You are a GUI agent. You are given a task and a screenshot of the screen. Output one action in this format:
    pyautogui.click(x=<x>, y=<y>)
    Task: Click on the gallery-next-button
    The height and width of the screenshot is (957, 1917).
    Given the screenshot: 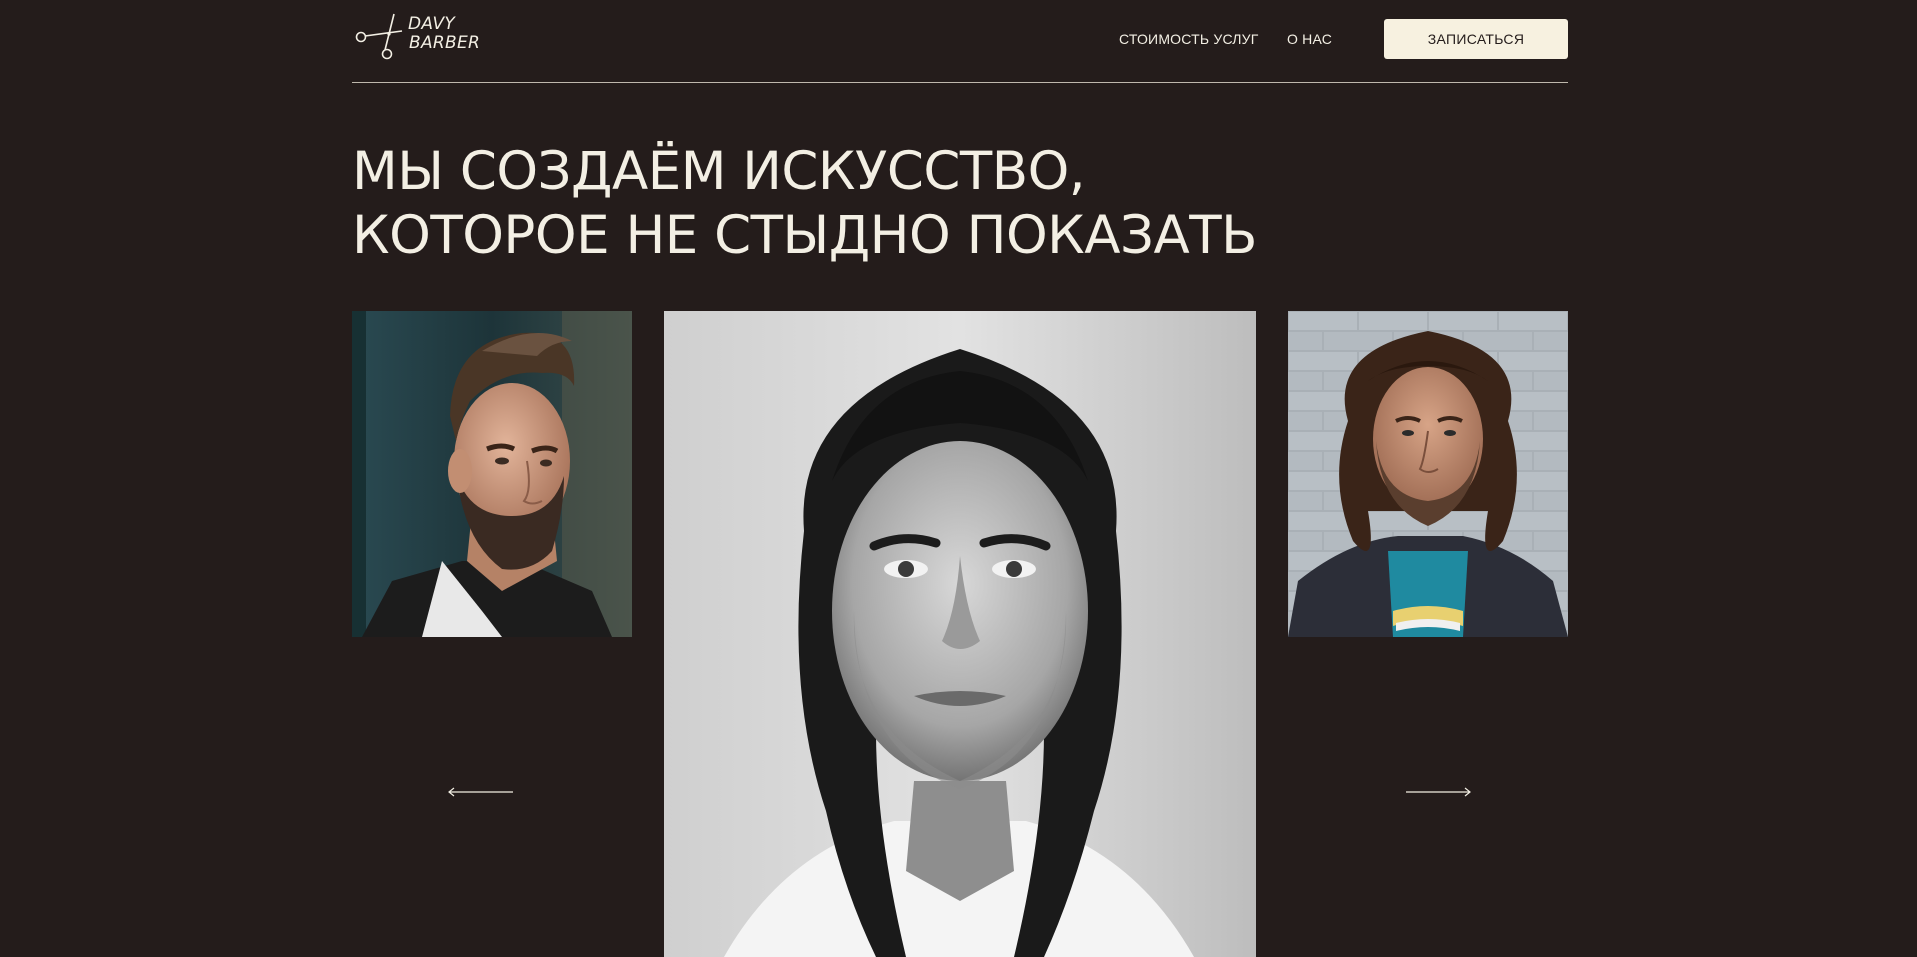 What is the action you would take?
    pyautogui.click(x=1438, y=792)
    